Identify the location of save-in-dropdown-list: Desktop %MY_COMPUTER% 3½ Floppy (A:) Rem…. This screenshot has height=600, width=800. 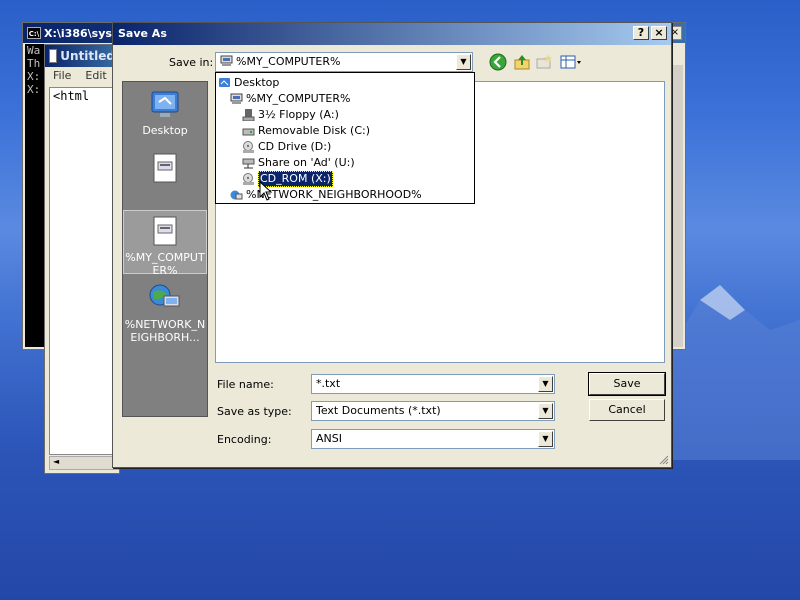
(345, 138).